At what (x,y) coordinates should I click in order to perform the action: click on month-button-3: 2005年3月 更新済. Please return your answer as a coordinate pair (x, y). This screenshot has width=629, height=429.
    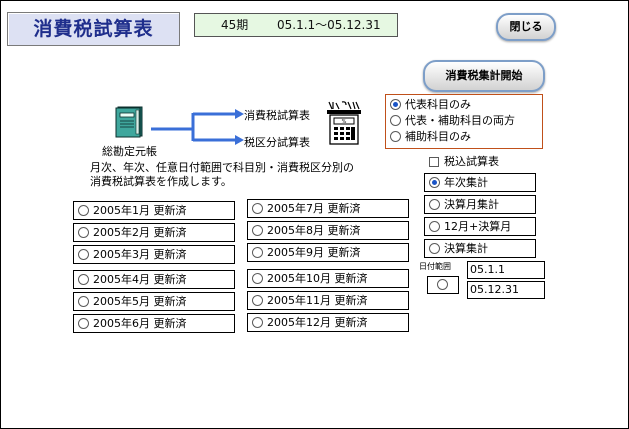
    Looking at the image, I should click on (154, 254).